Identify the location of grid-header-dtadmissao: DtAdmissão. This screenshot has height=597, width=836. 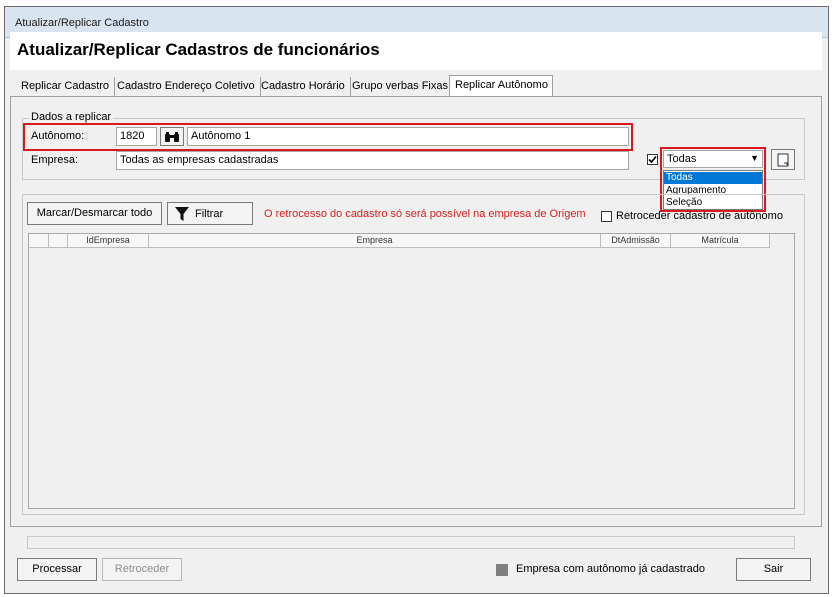
(636, 240).